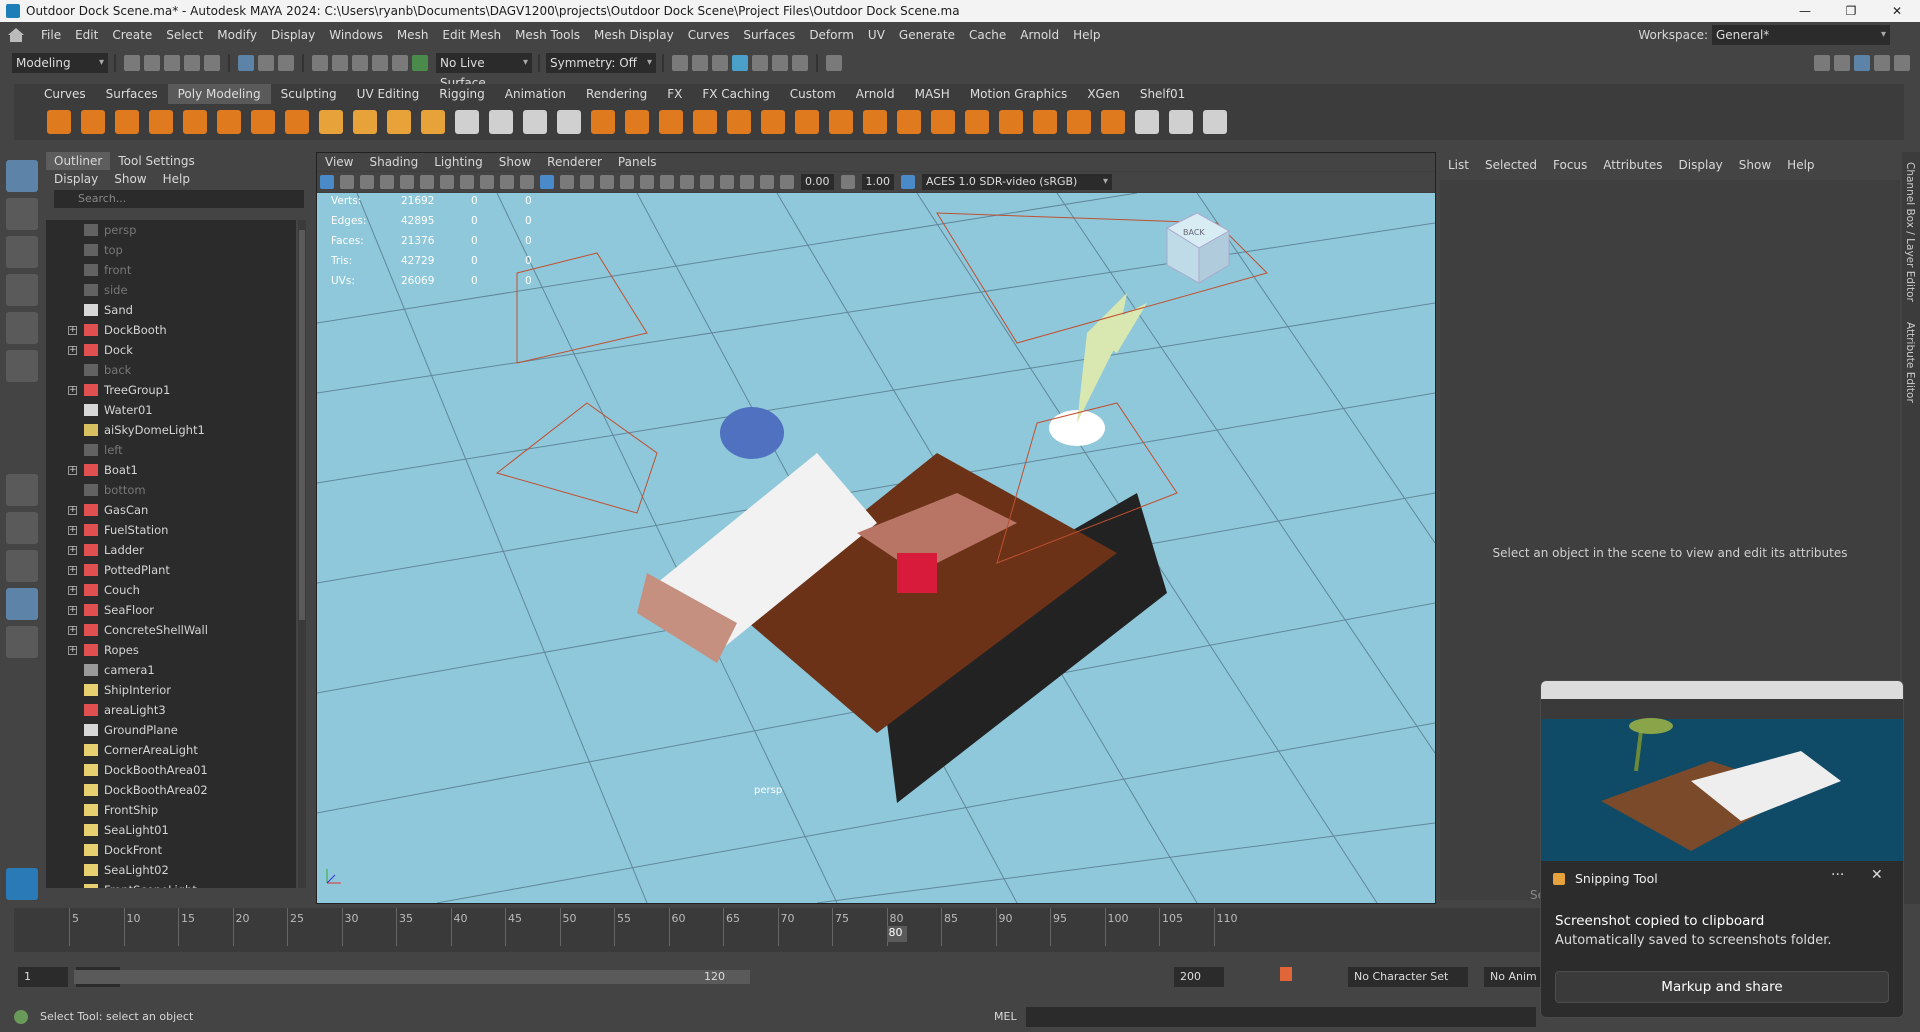  I want to click on tool-settings-toggle-icon, so click(1882, 63).